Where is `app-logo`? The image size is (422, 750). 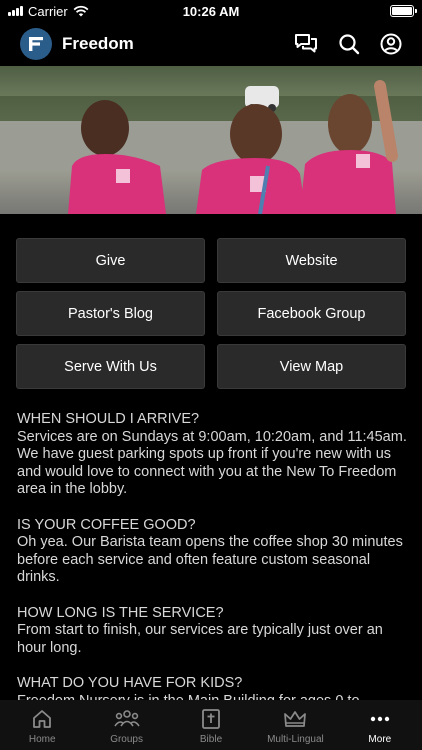 app-logo is located at coordinates (36, 44).